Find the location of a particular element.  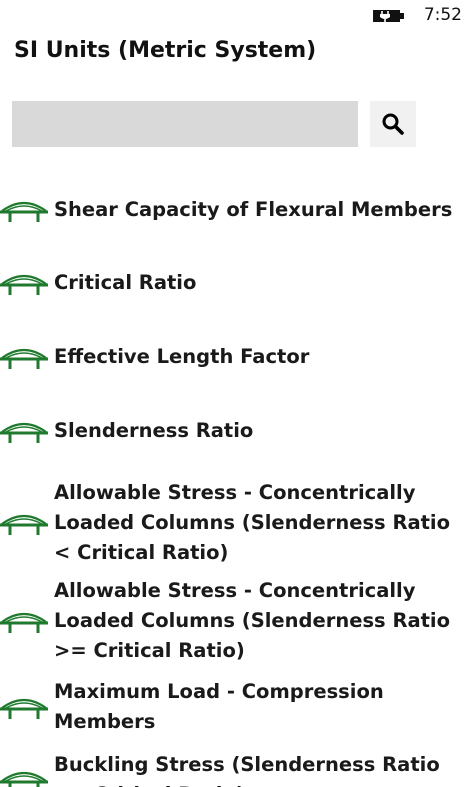

page-title: SI Units (Metric System) is located at coordinates (165, 50).